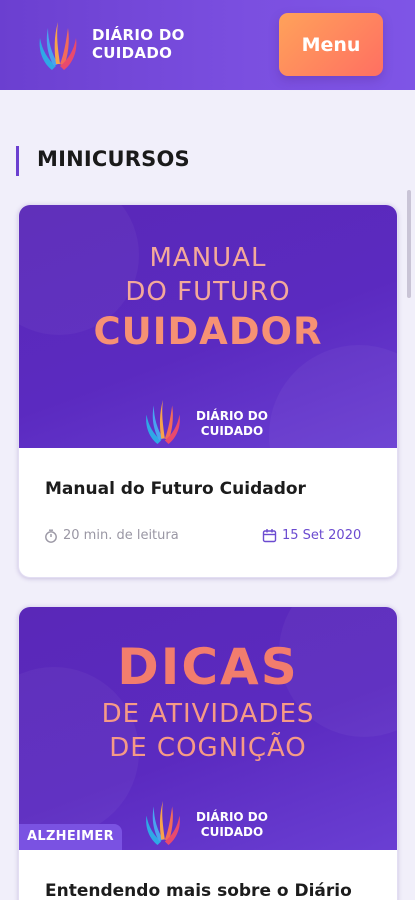  Describe the element at coordinates (331, 44) in the screenshot. I see `menu-button: Menu` at that location.